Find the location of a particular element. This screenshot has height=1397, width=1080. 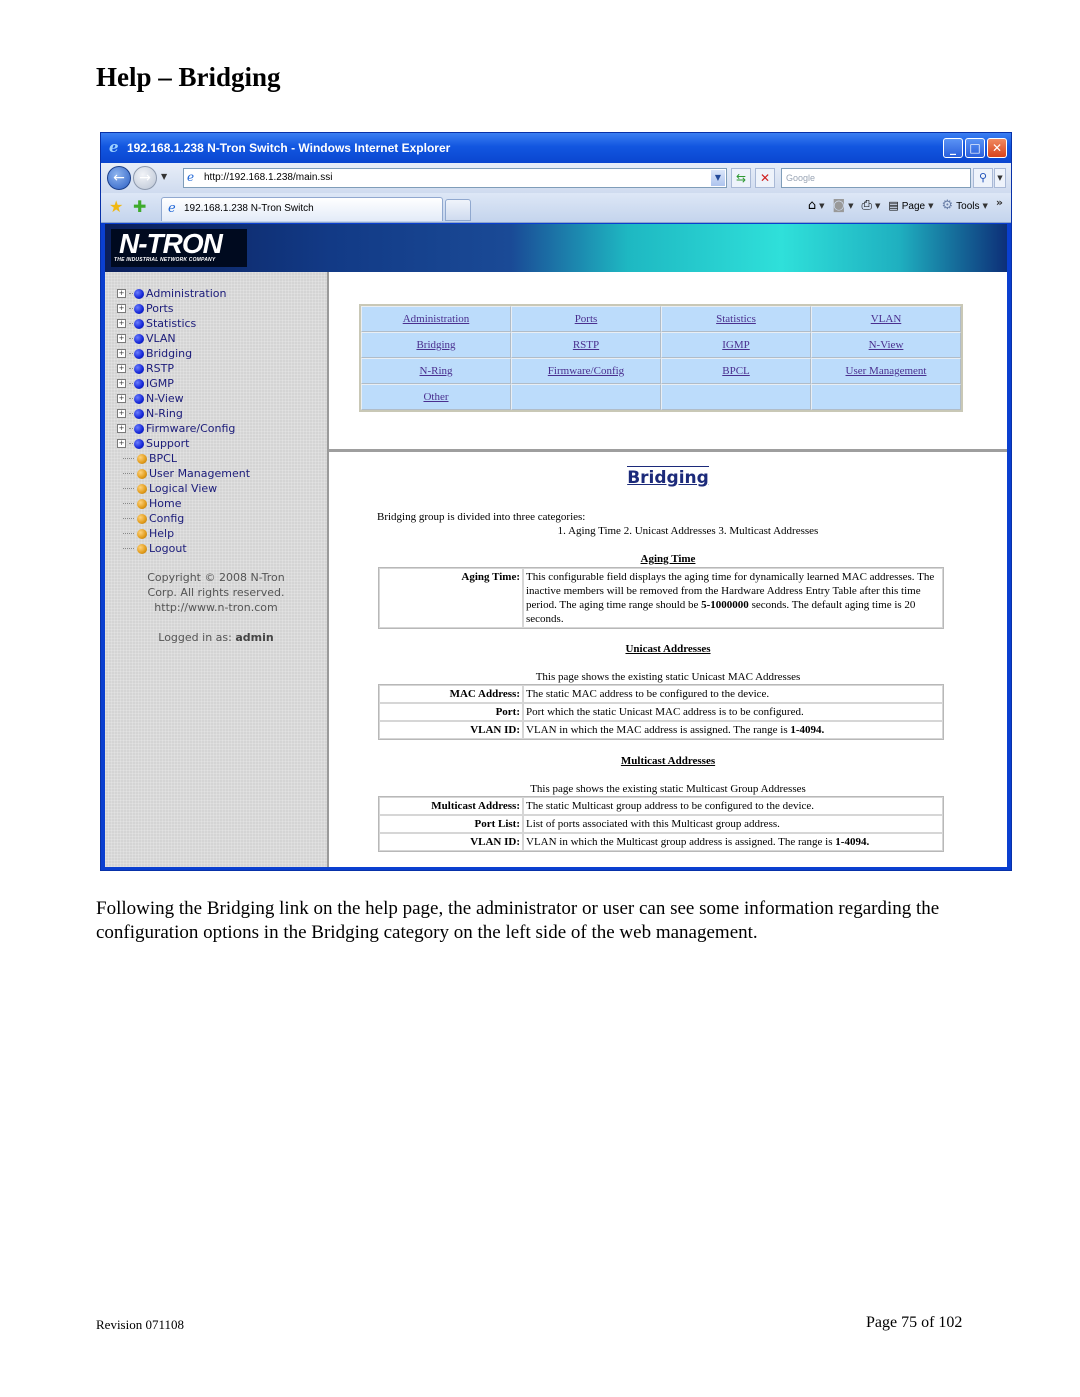

address-dropdown-icon: ▼ is located at coordinates (718, 178).